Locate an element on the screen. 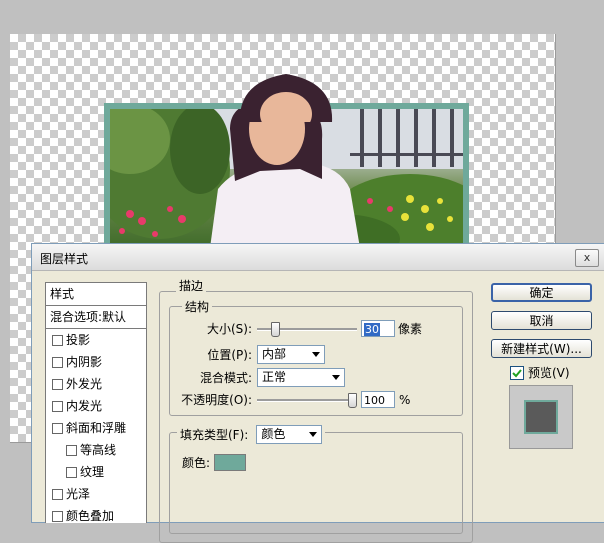 This screenshot has height=543, width=604. style-item-label: 内阴影 is located at coordinates (84, 362).